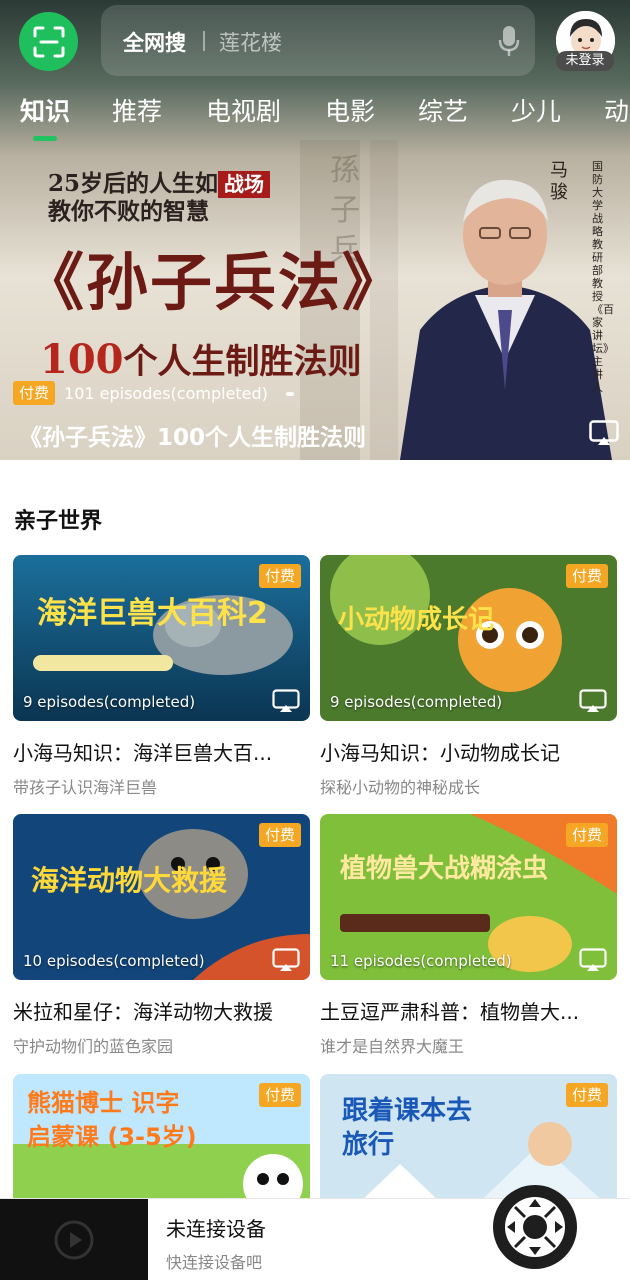 Image resolution: width=630 pixels, height=1280 pixels. I want to click on hero-headline: 25岁后的人生如 战场 教你不败的智慧, so click(159, 197).